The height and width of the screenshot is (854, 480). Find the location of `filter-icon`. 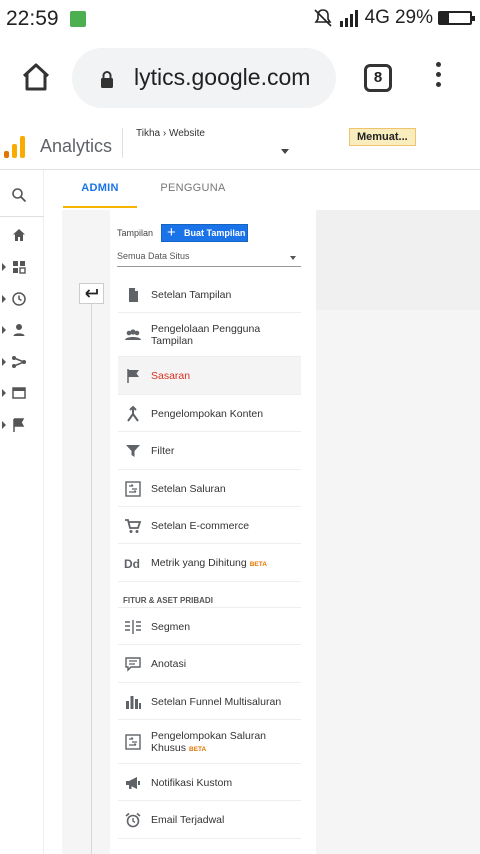

filter-icon is located at coordinates (133, 451).